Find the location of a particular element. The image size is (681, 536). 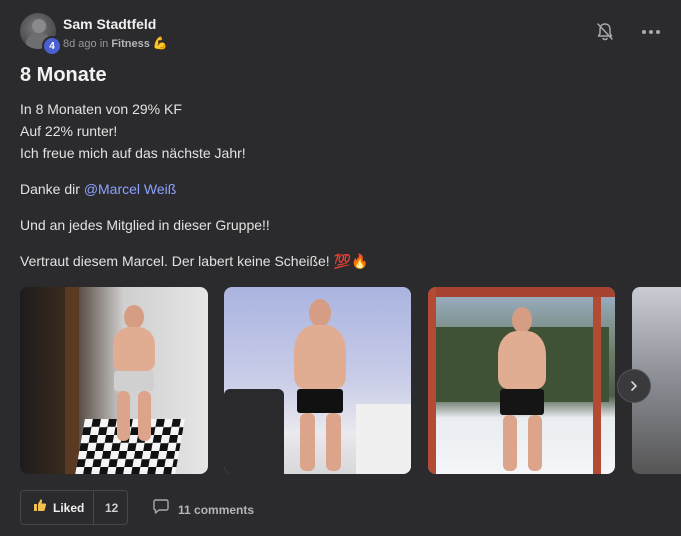

post-title: 8 Monate is located at coordinates (63, 75).